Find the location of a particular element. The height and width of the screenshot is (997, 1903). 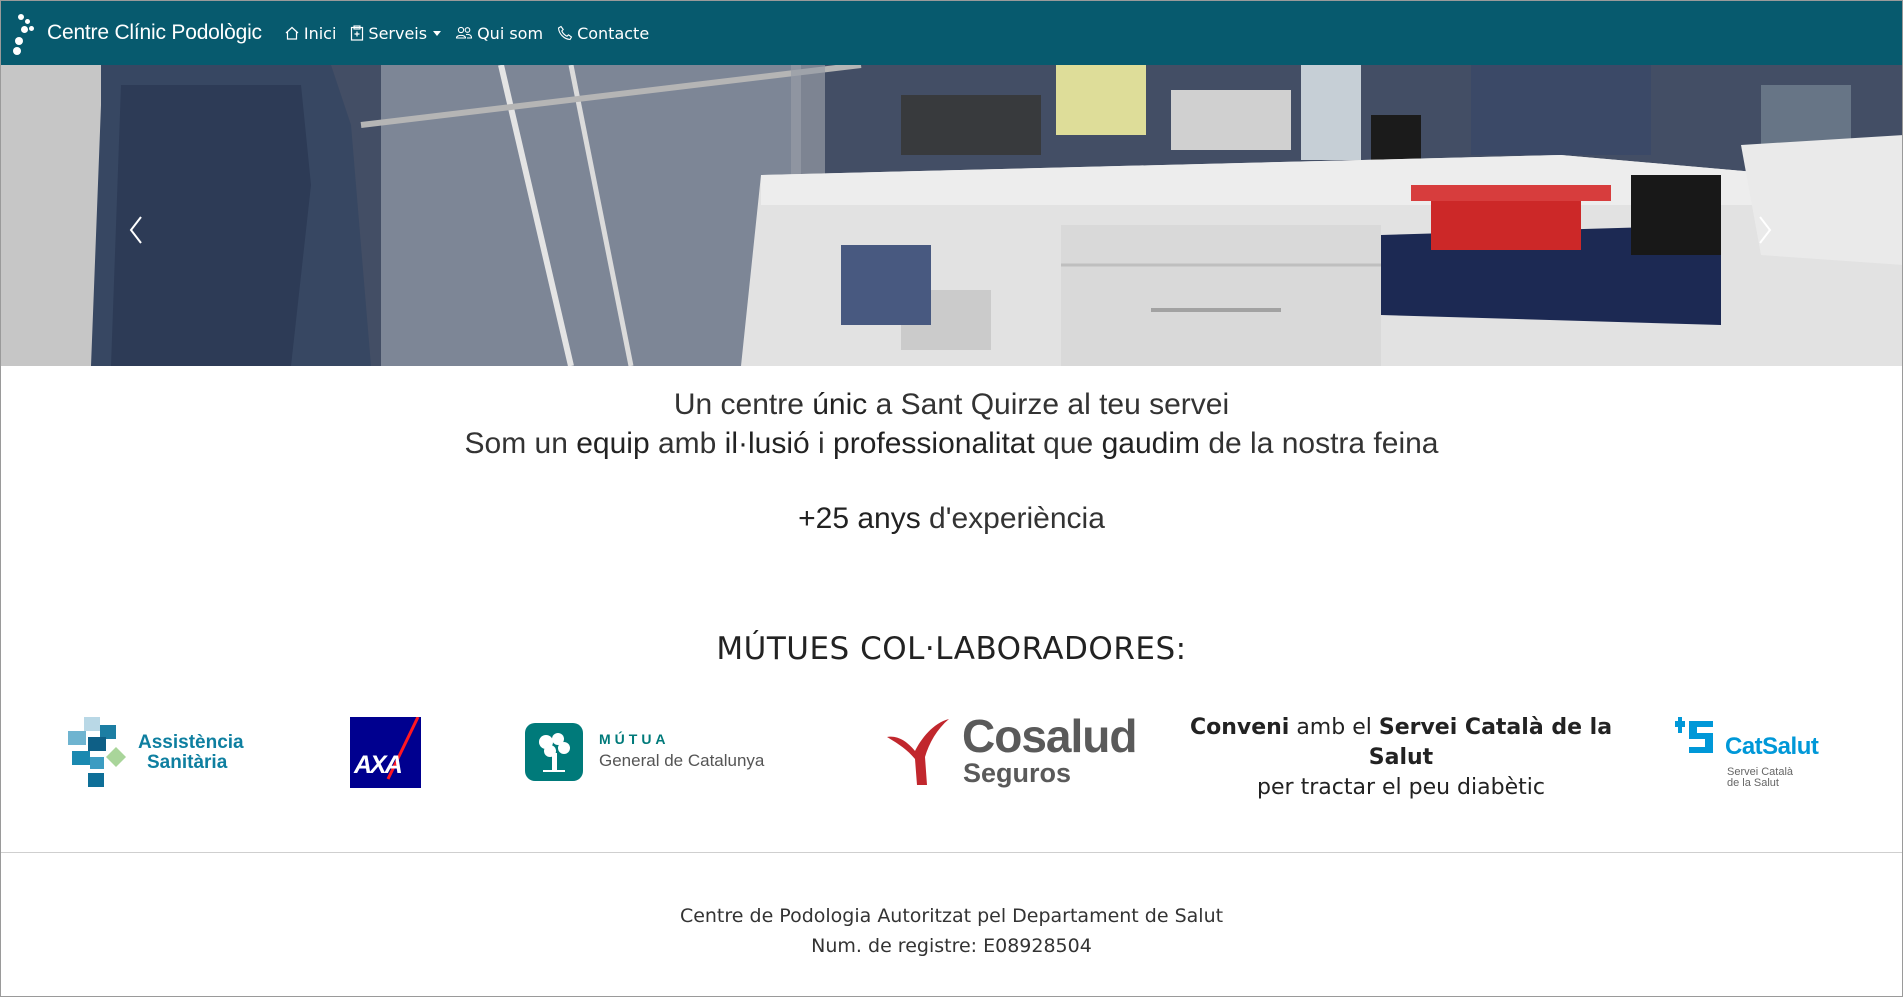

mutua-name-line1: MÚTUA is located at coordinates (634, 739).